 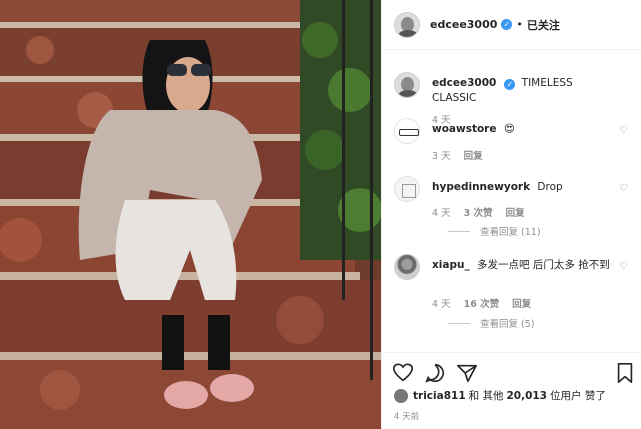 What do you see at coordinates (464, 83) in the screenshot?
I see `caption-username: edcee3000` at bounding box center [464, 83].